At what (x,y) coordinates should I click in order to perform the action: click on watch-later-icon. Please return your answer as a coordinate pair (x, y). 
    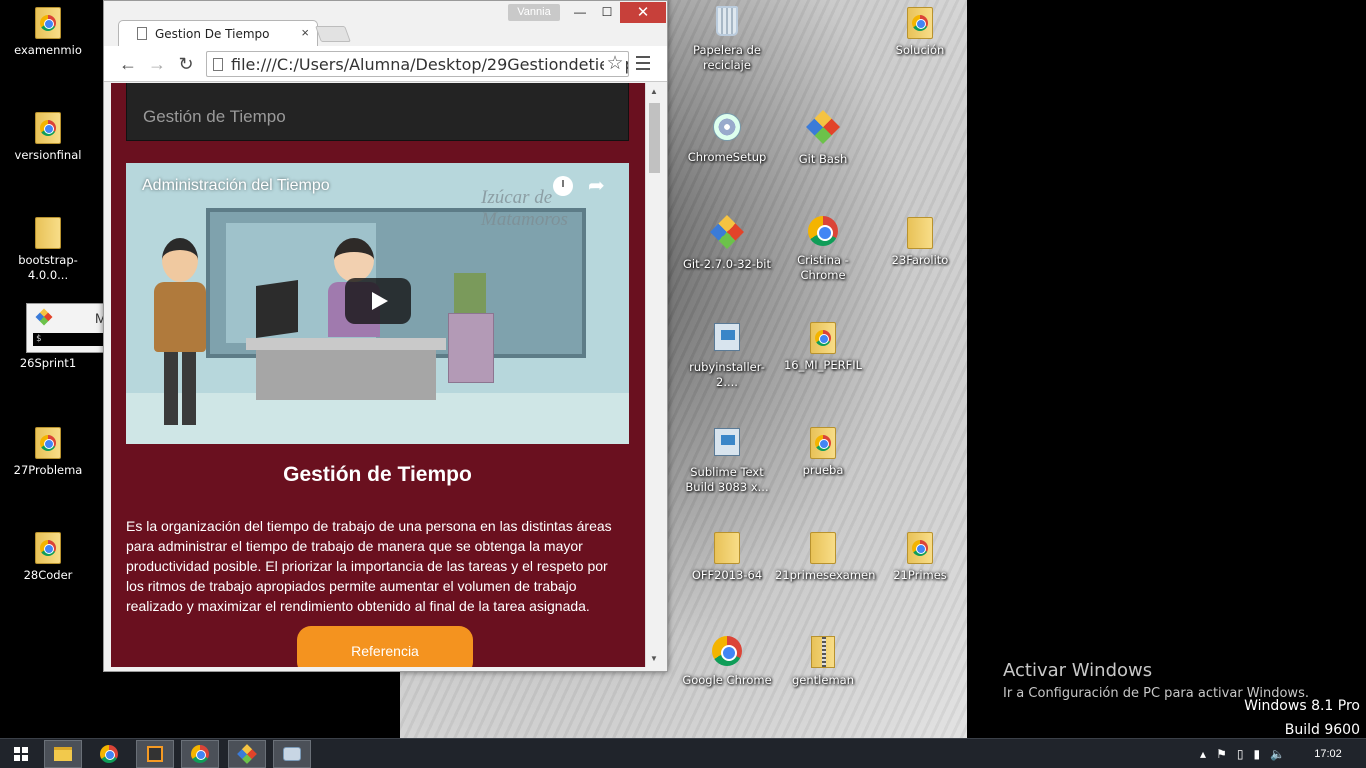
    Looking at the image, I should click on (563, 186).